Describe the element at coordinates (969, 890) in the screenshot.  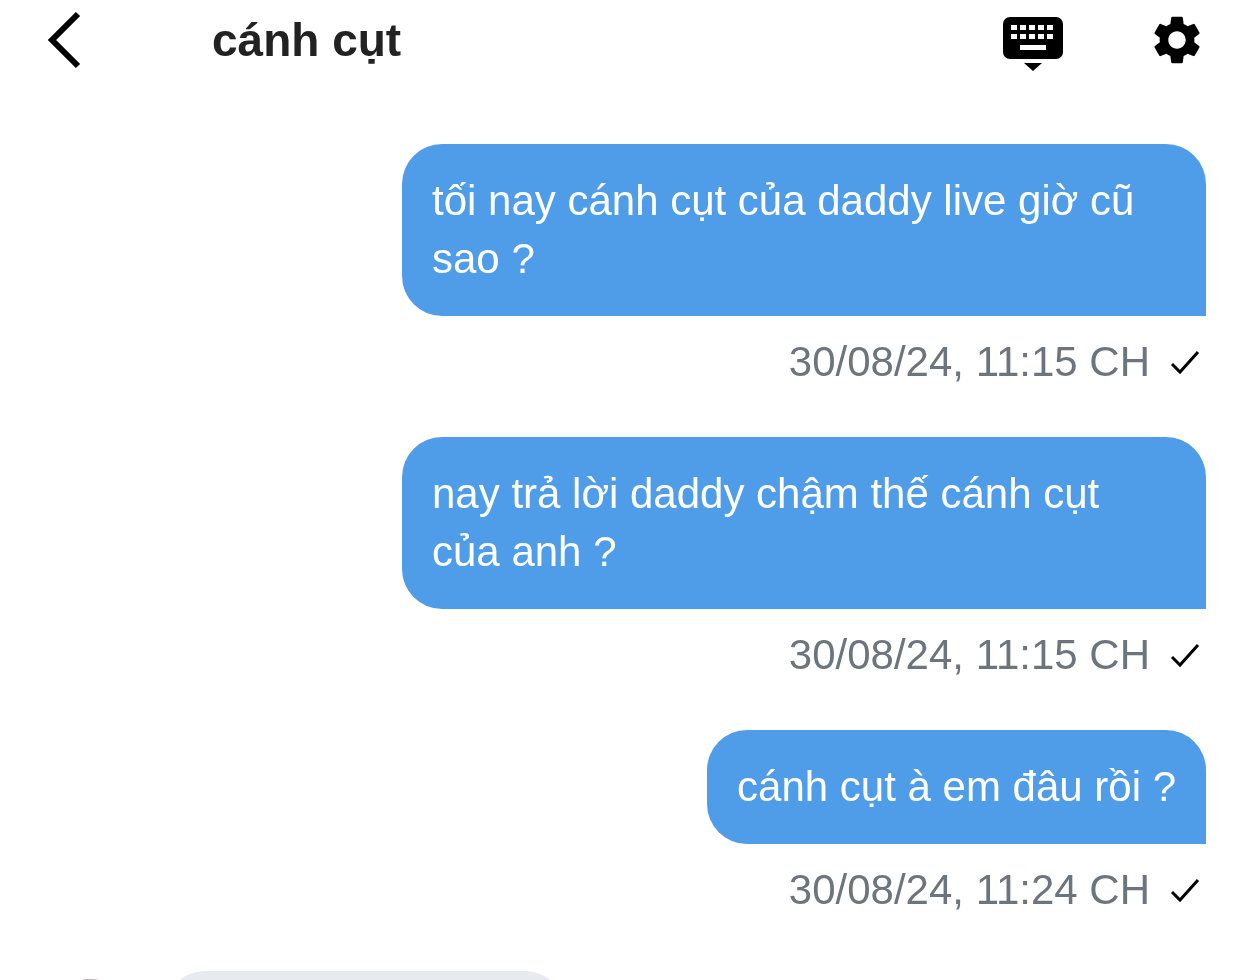
I see `message-timestamp: 30/08/24, 11:24 CH` at that location.